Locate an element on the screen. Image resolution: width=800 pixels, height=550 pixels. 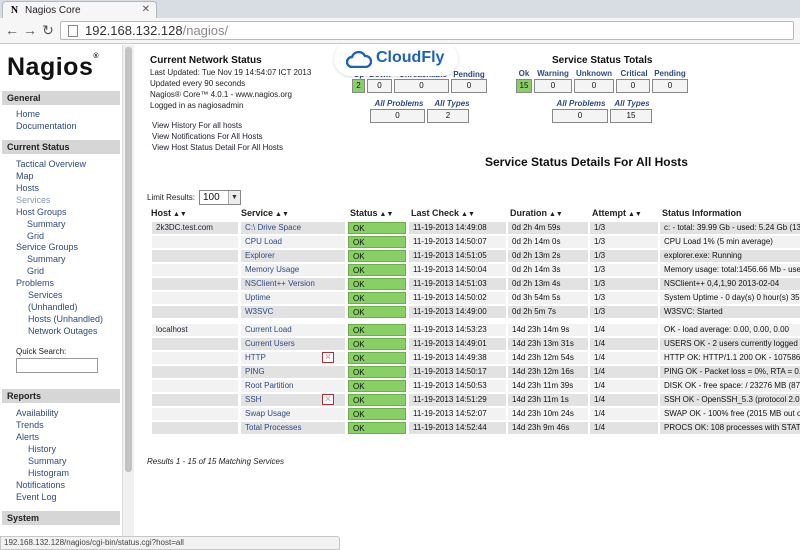
host-count-up: 2 is located at coordinates (358, 86).